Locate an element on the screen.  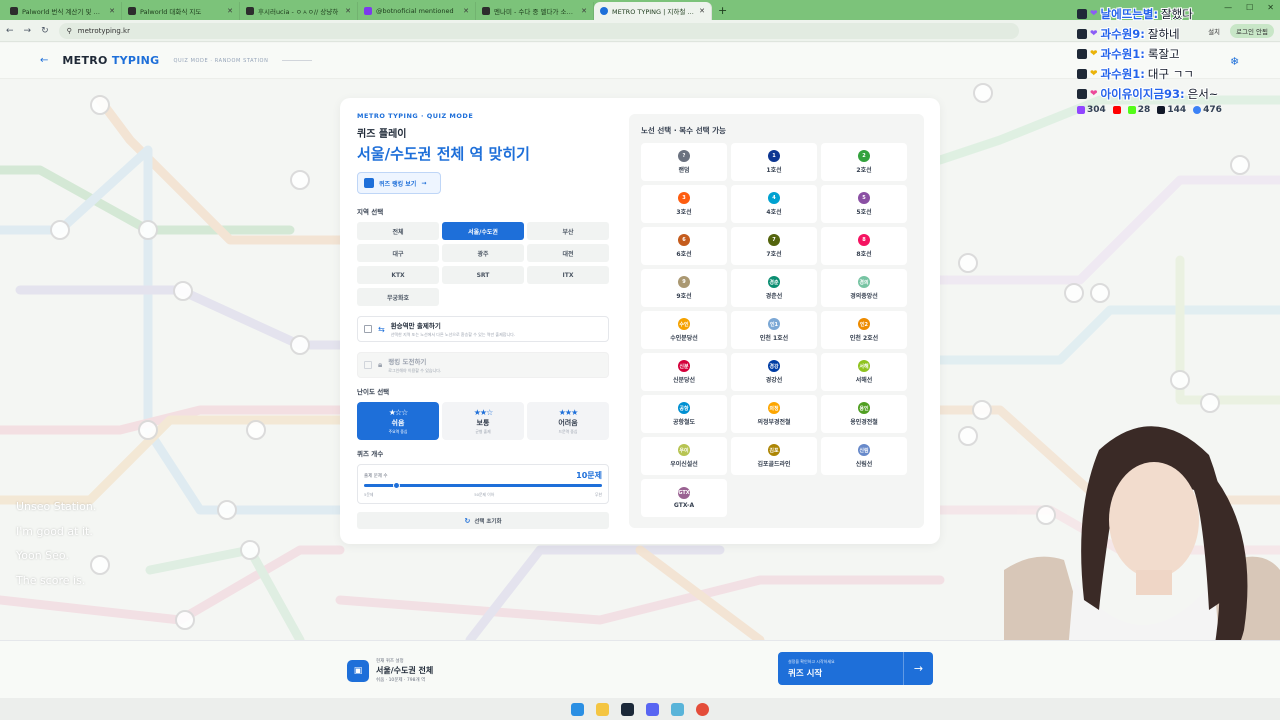
line-option: 2 2호선 is located at coordinates (864, 162).